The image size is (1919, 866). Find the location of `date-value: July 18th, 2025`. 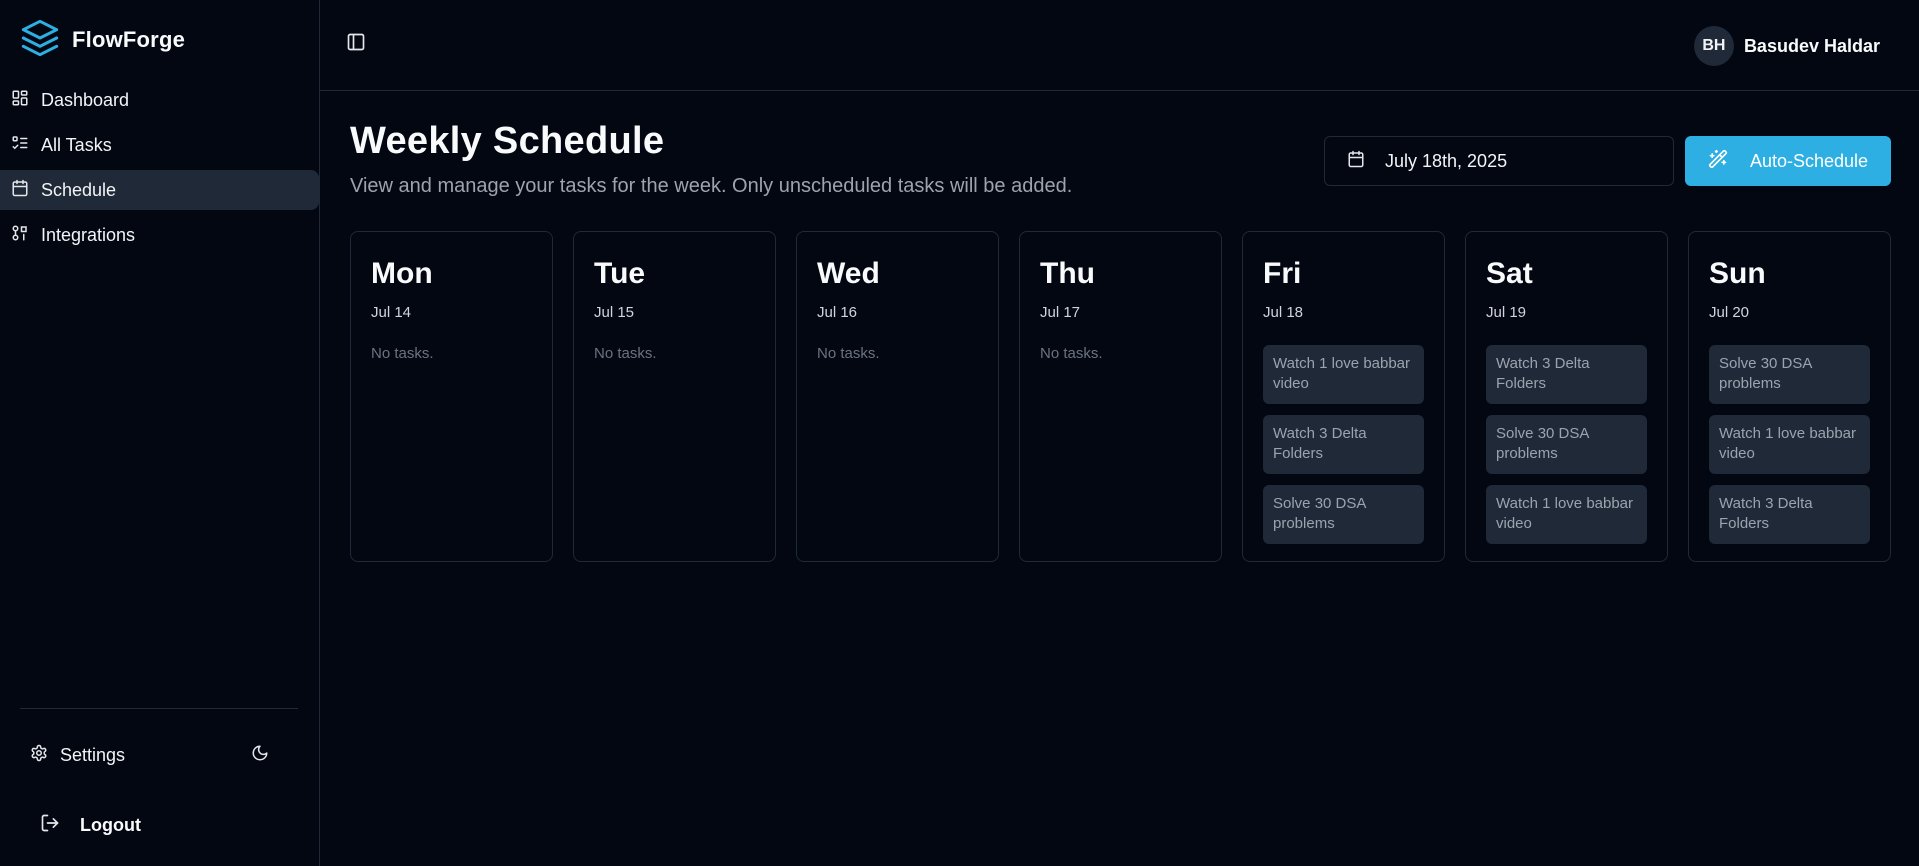

date-value: July 18th, 2025 is located at coordinates (1446, 160).